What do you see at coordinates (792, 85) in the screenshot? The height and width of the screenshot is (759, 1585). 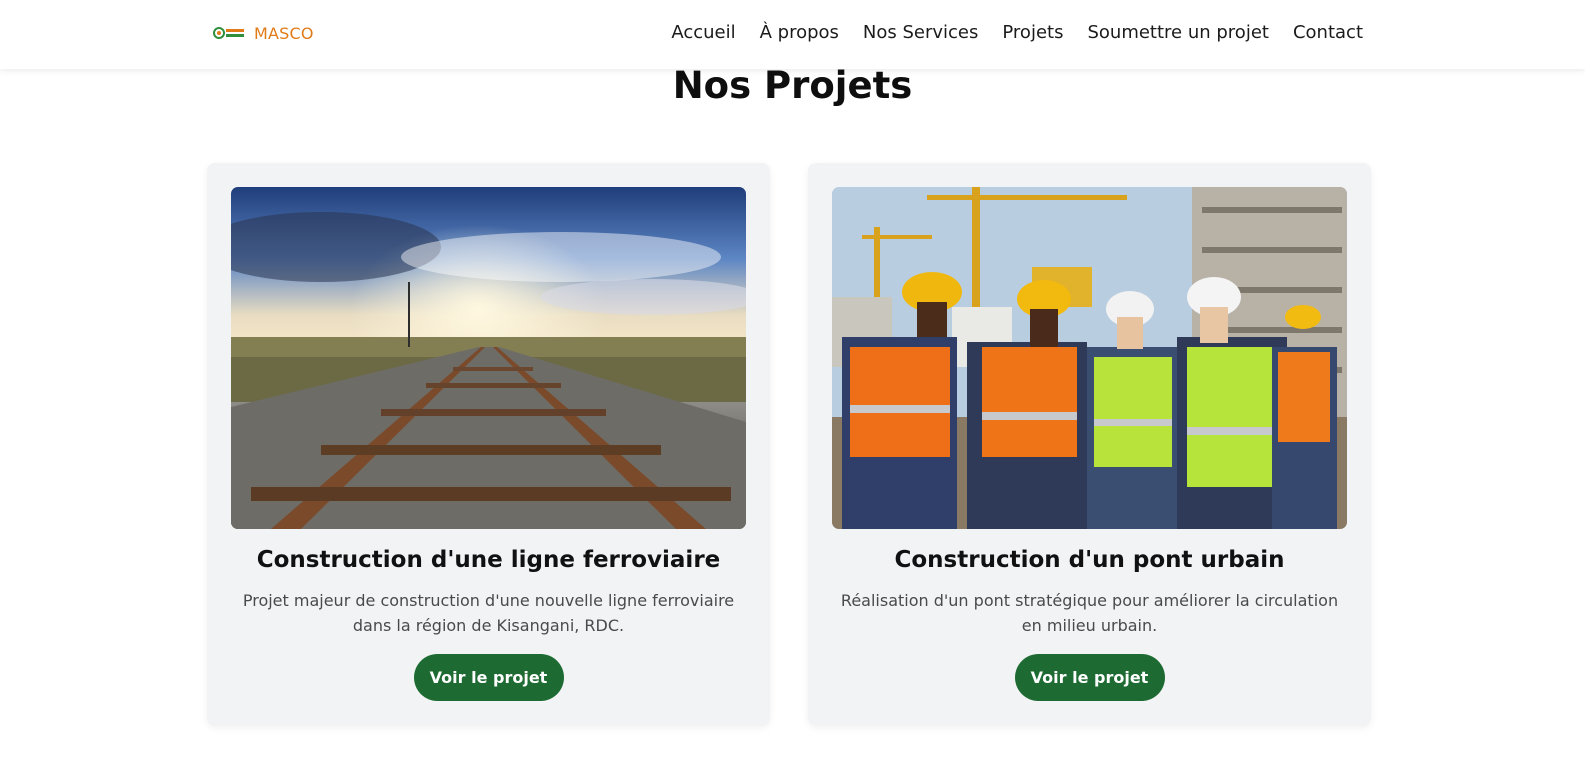 I see `section-title: Nos Projets` at bounding box center [792, 85].